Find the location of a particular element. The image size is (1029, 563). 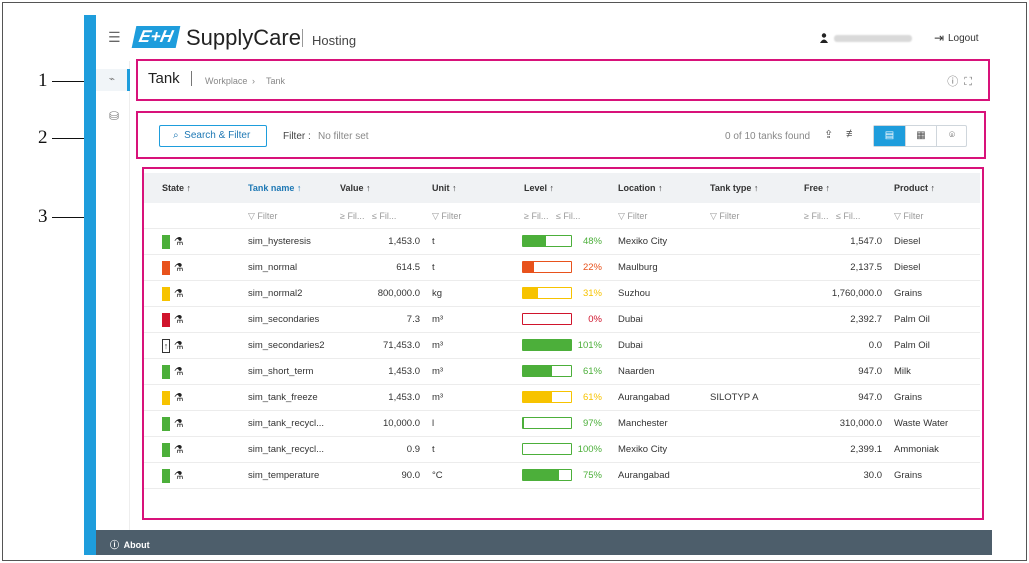

brand-logo: E+H is located at coordinates (156, 37).